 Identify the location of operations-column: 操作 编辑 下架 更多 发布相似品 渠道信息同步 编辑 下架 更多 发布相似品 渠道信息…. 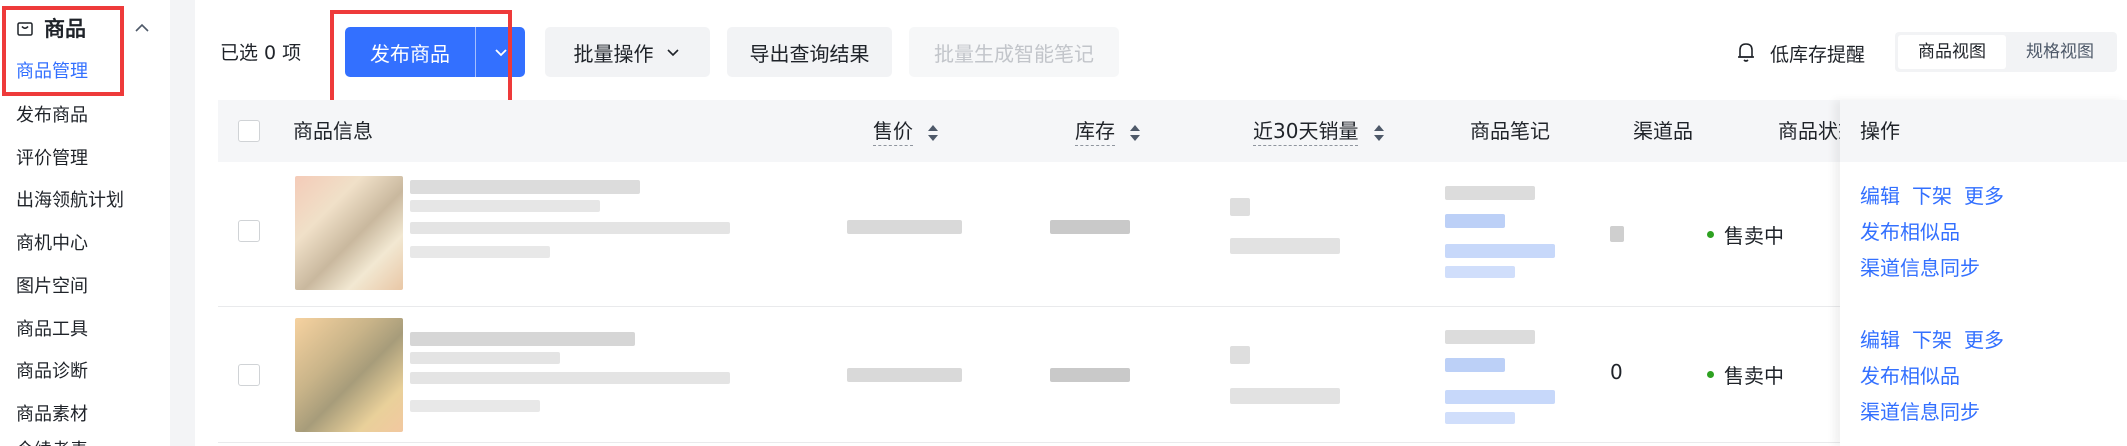
(1983, 273).